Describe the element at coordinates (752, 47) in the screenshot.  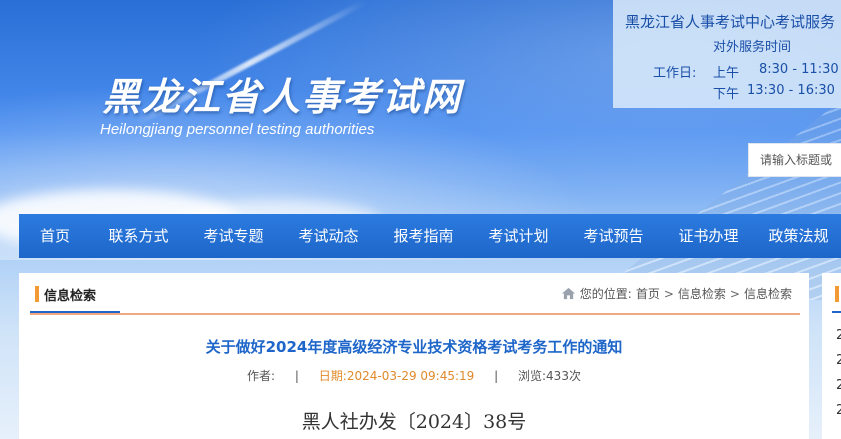
I see `service-subtitle: 对外服务时间` at that location.